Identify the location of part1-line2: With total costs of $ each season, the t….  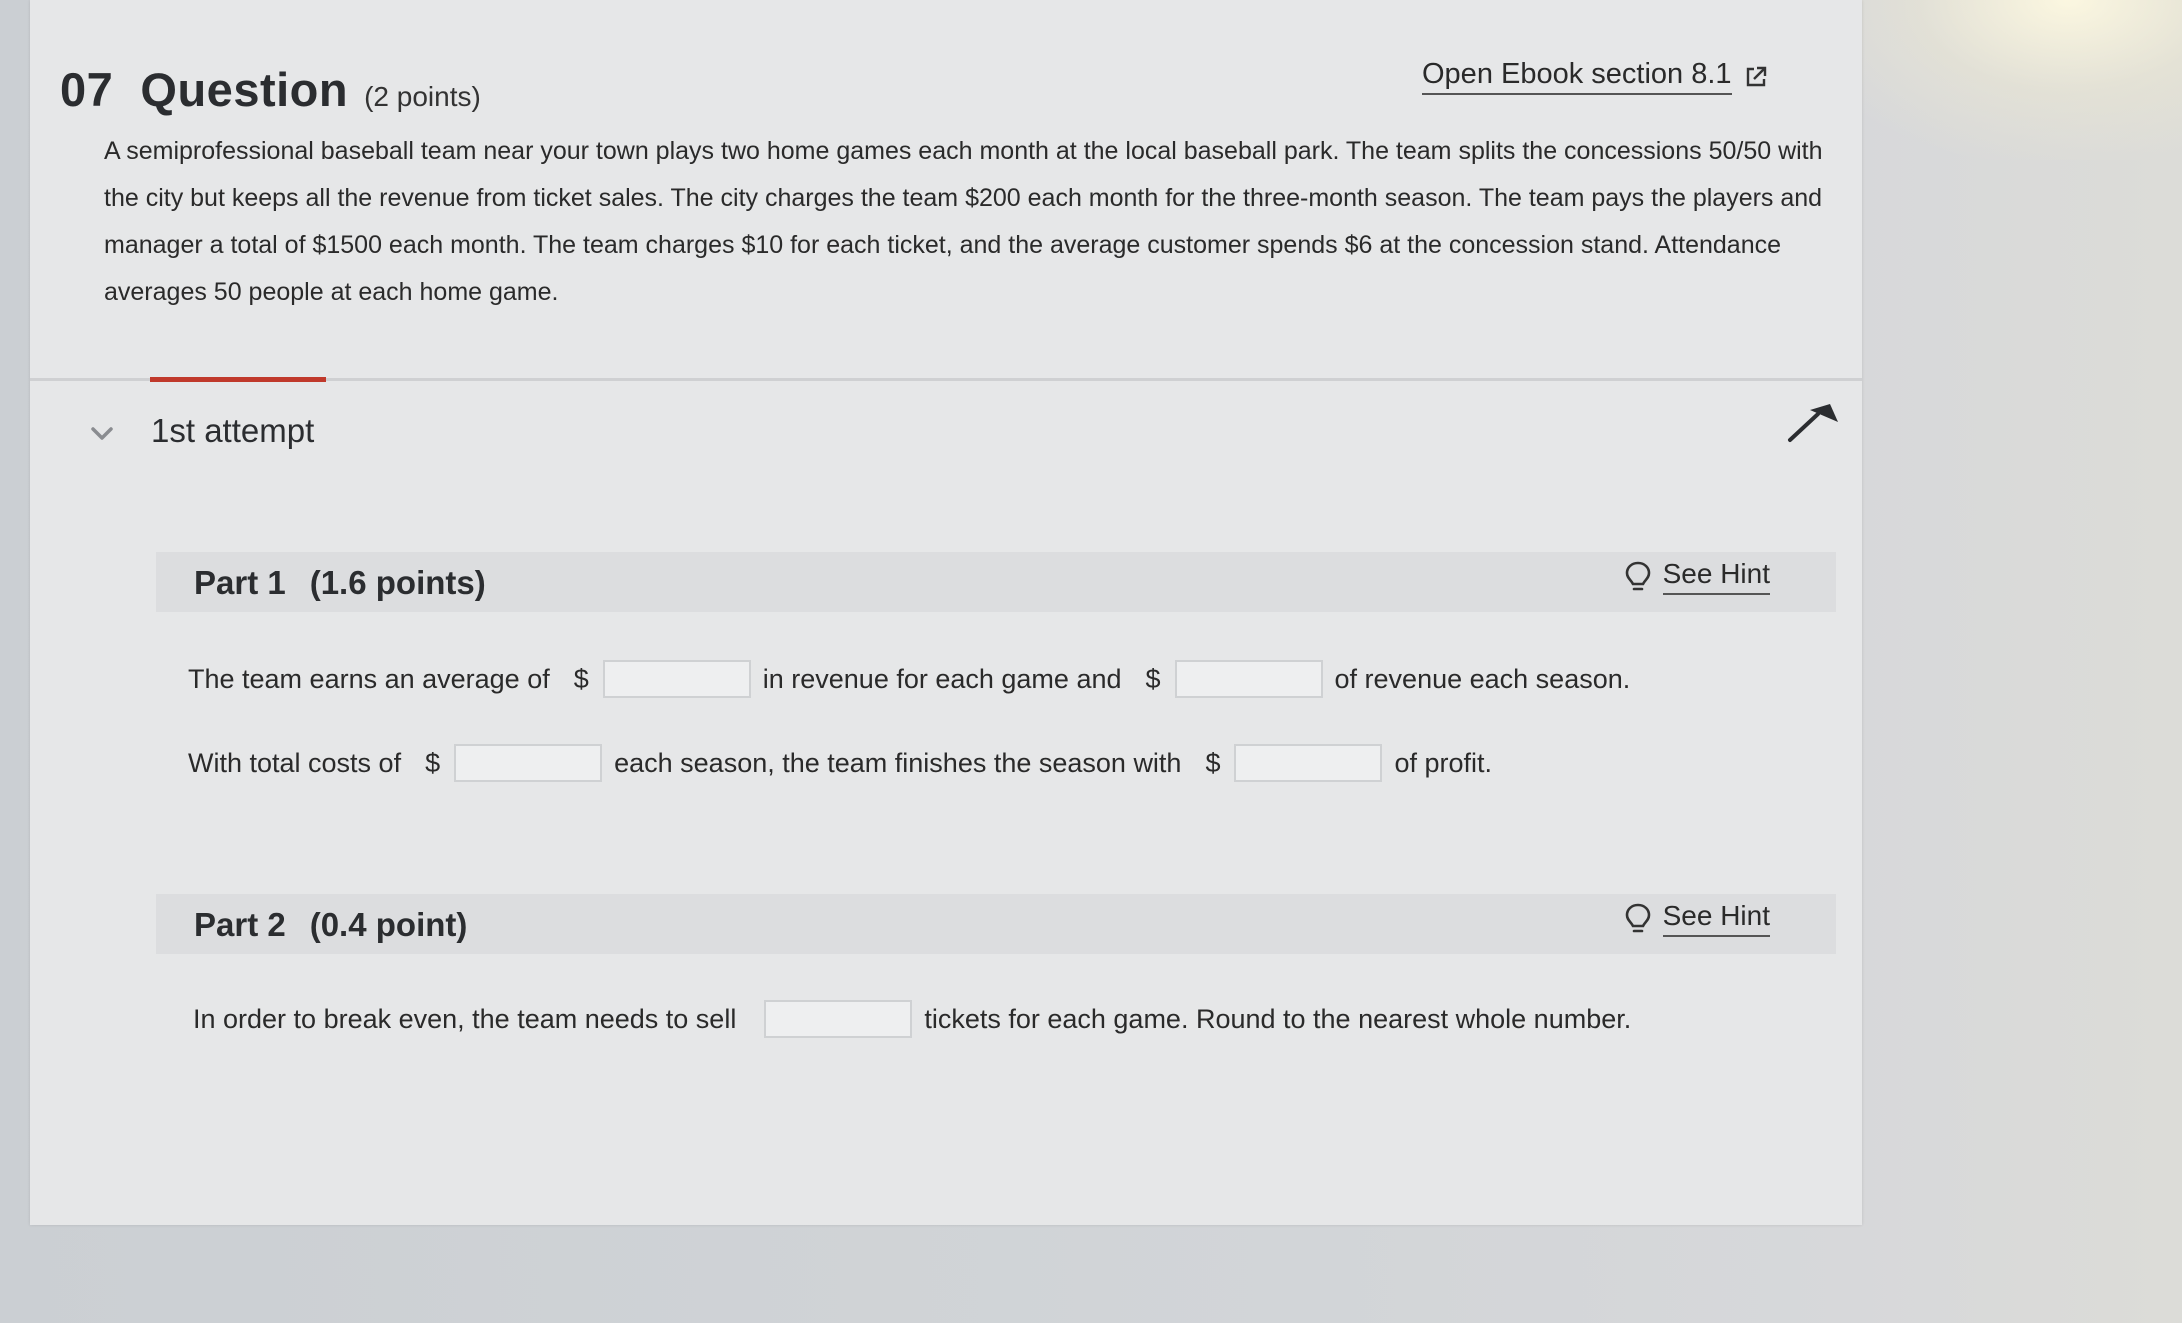
(840, 763).